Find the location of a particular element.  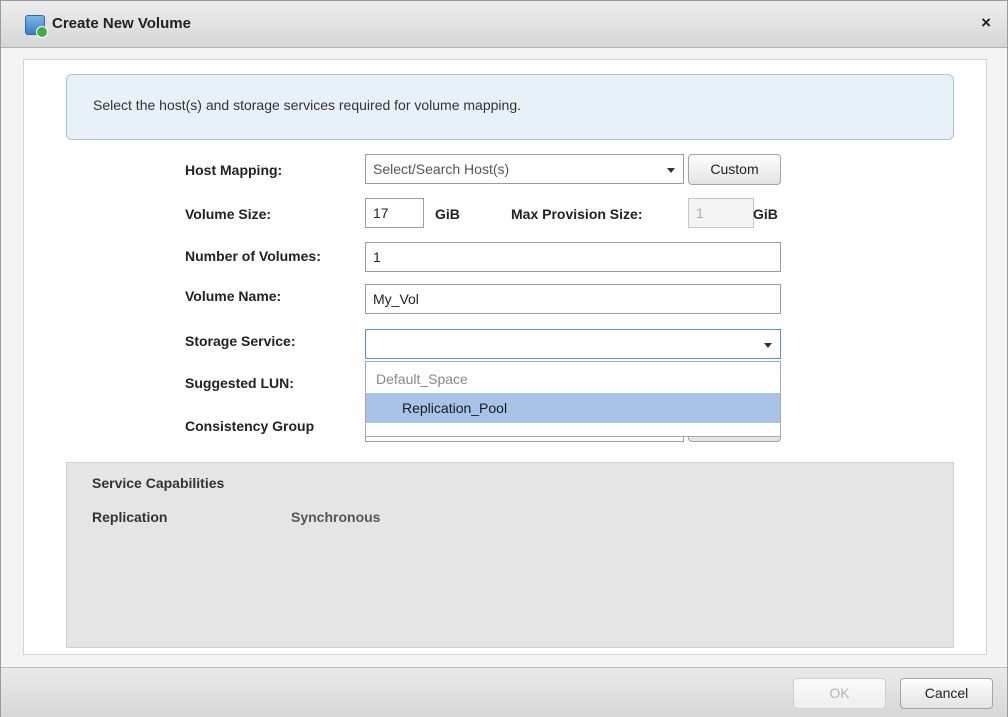

host-mapping-select: Select/Search Host(s) is located at coordinates (524, 169).